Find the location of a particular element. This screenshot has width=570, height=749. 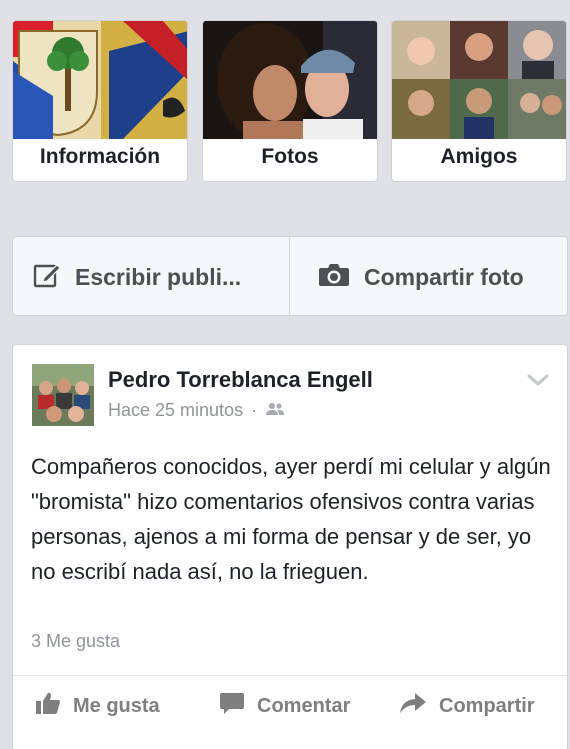

like-button: Me gusta is located at coordinates (97, 706).